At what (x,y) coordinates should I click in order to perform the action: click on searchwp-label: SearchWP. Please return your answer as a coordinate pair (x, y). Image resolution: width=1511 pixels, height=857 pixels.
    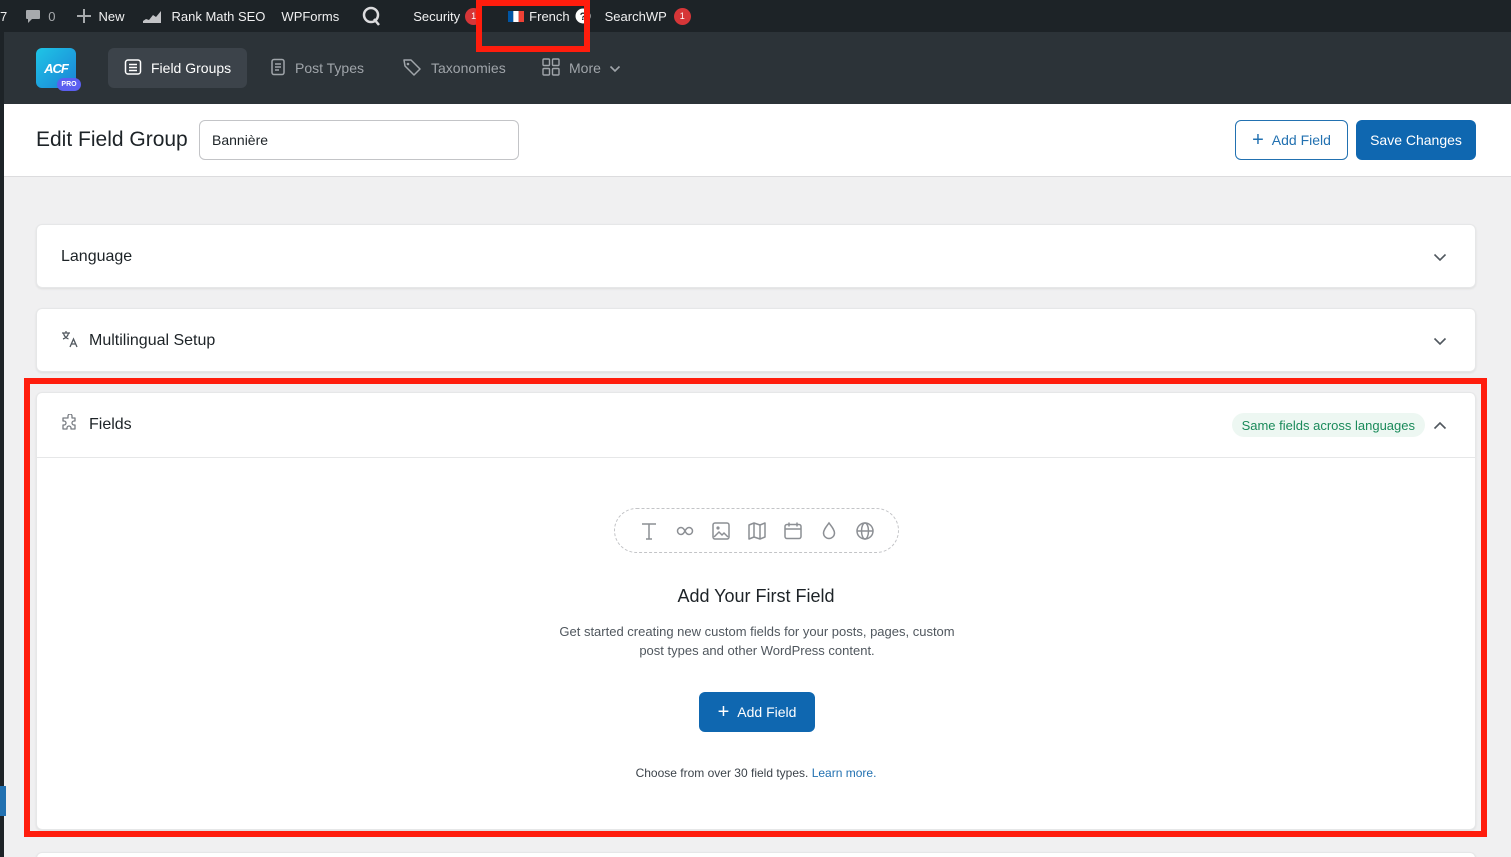
    Looking at the image, I should click on (635, 16).